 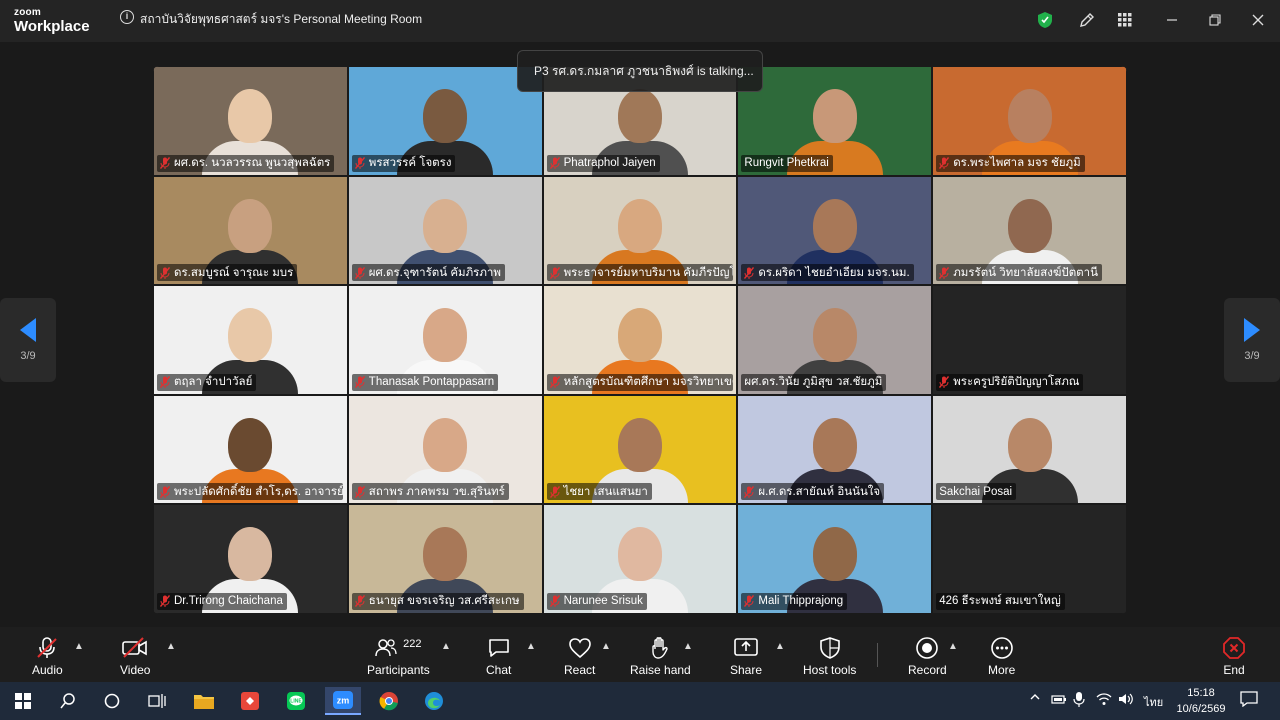 I want to click on participant-name: ดร.พระไพศาล มจร ชัยภูมิ, so click(x=1017, y=163).